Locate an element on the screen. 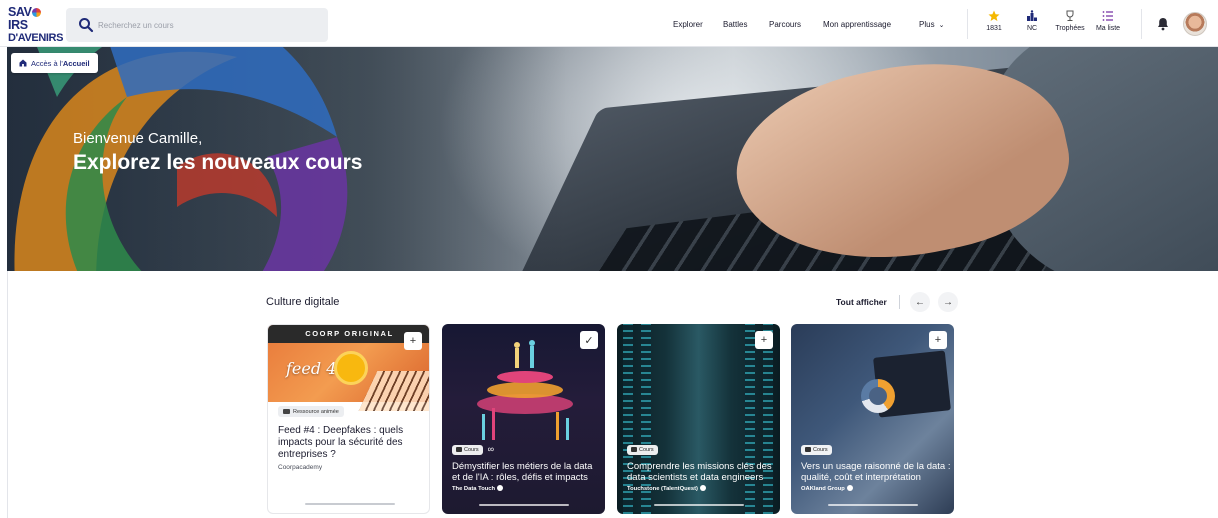 This screenshot has height=518, width=1218. card-feed-word: feed 4 is located at coordinates (311, 368).